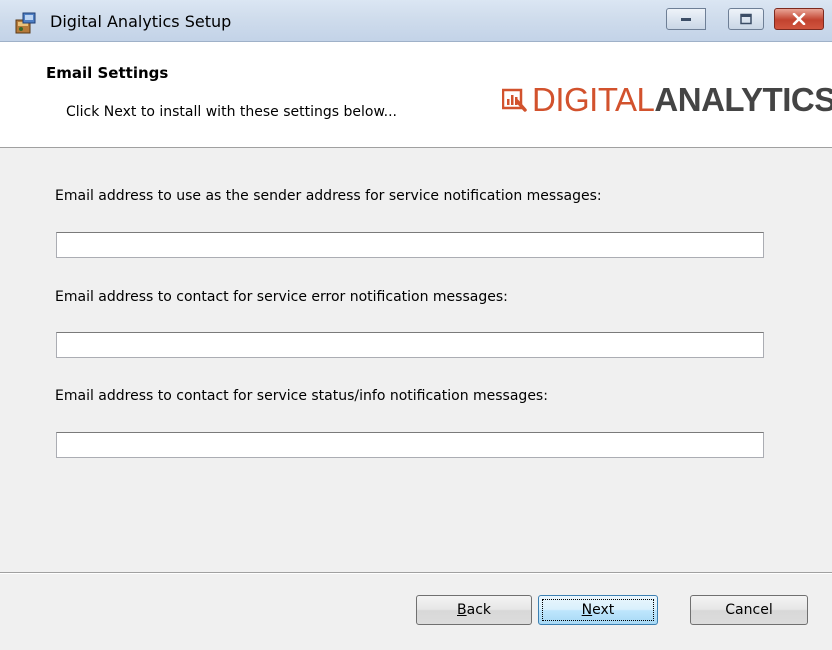 Image resolution: width=832 pixels, height=650 pixels. I want to click on installer-icon, so click(26, 23).